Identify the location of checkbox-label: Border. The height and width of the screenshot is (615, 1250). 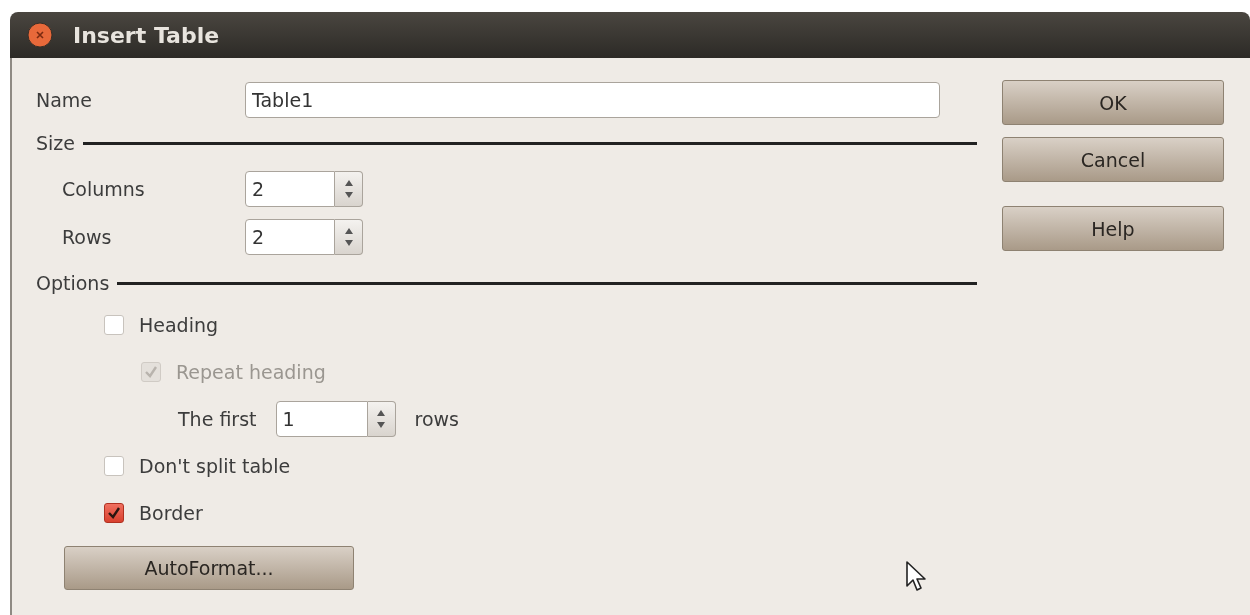
(171, 512).